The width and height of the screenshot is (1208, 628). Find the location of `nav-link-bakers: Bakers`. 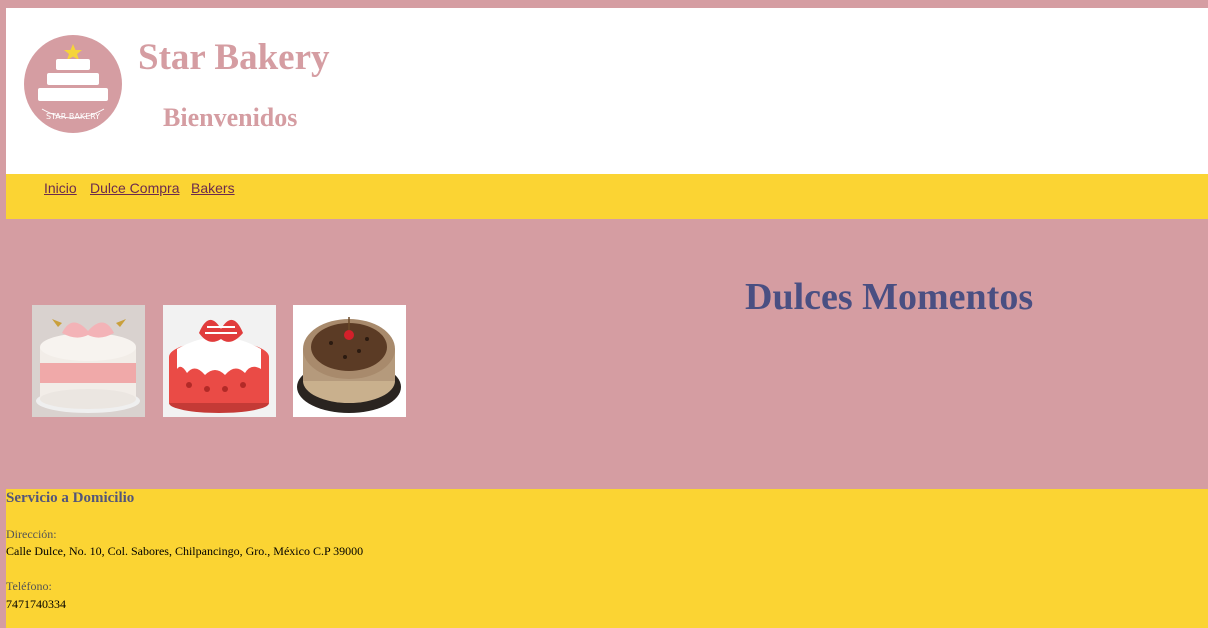

nav-link-bakers: Bakers is located at coordinates (213, 188).